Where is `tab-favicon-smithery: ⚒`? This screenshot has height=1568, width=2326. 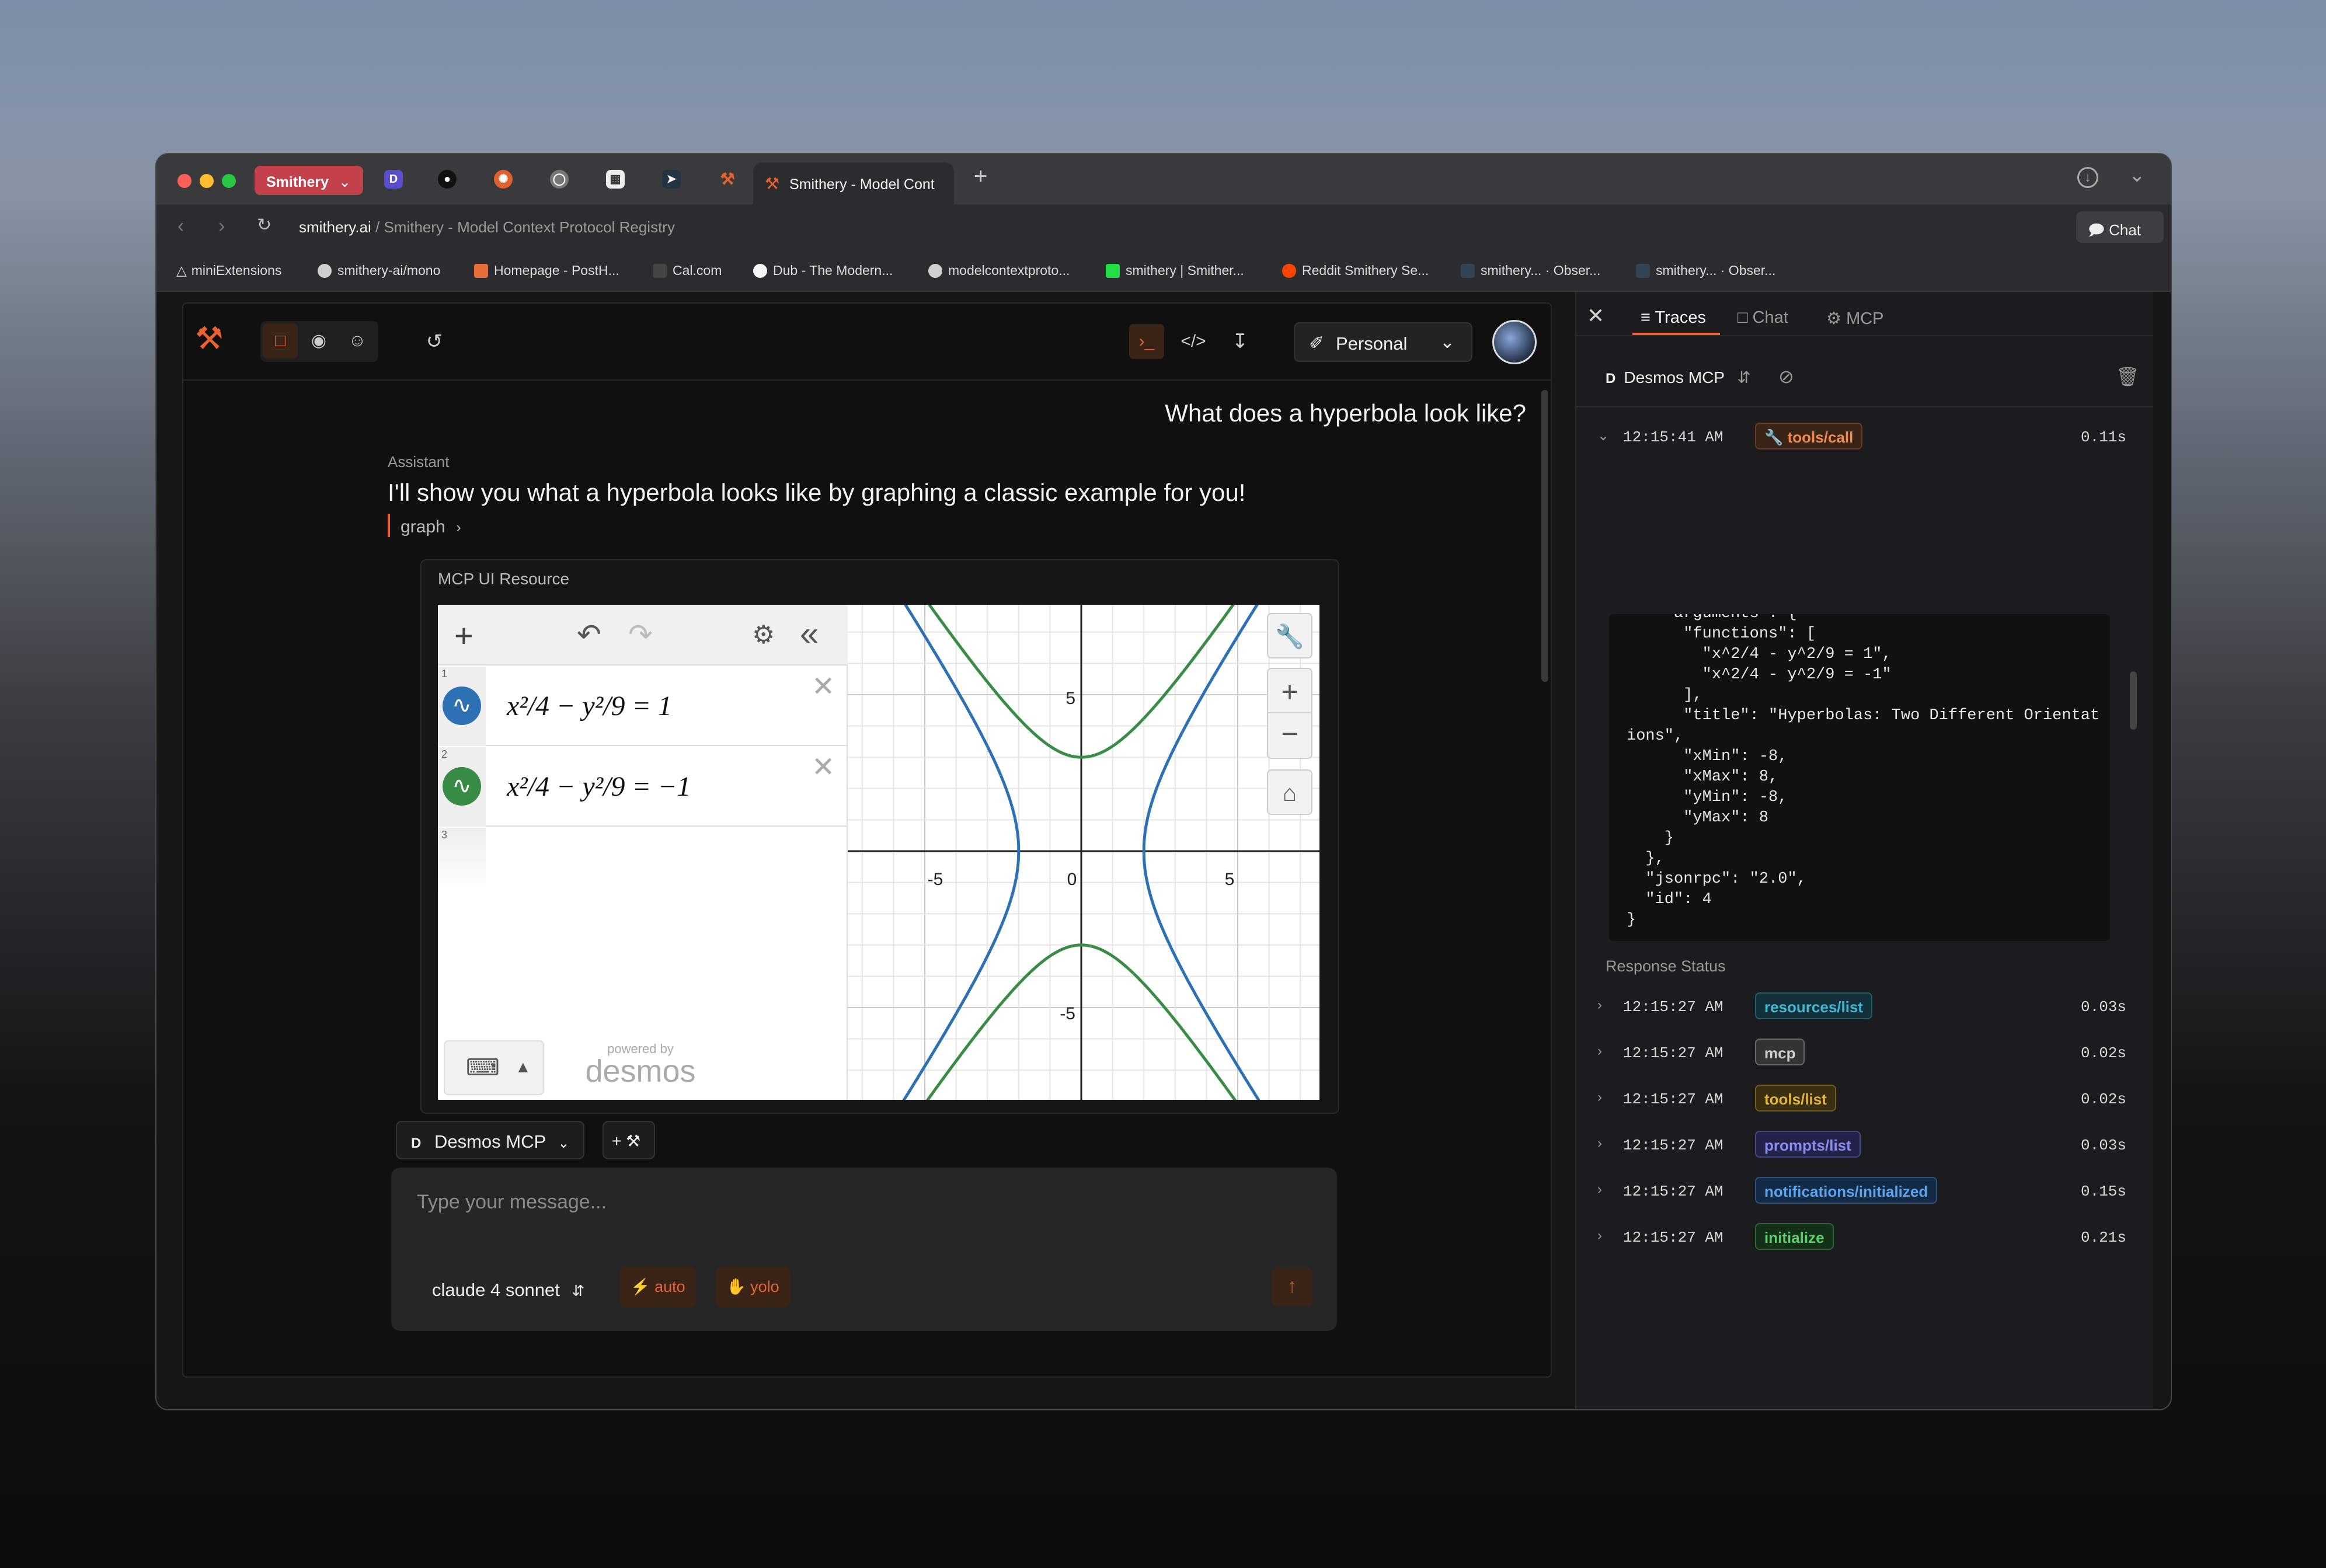 tab-favicon-smithery: ⚒ is located at coordinates (728, 180).